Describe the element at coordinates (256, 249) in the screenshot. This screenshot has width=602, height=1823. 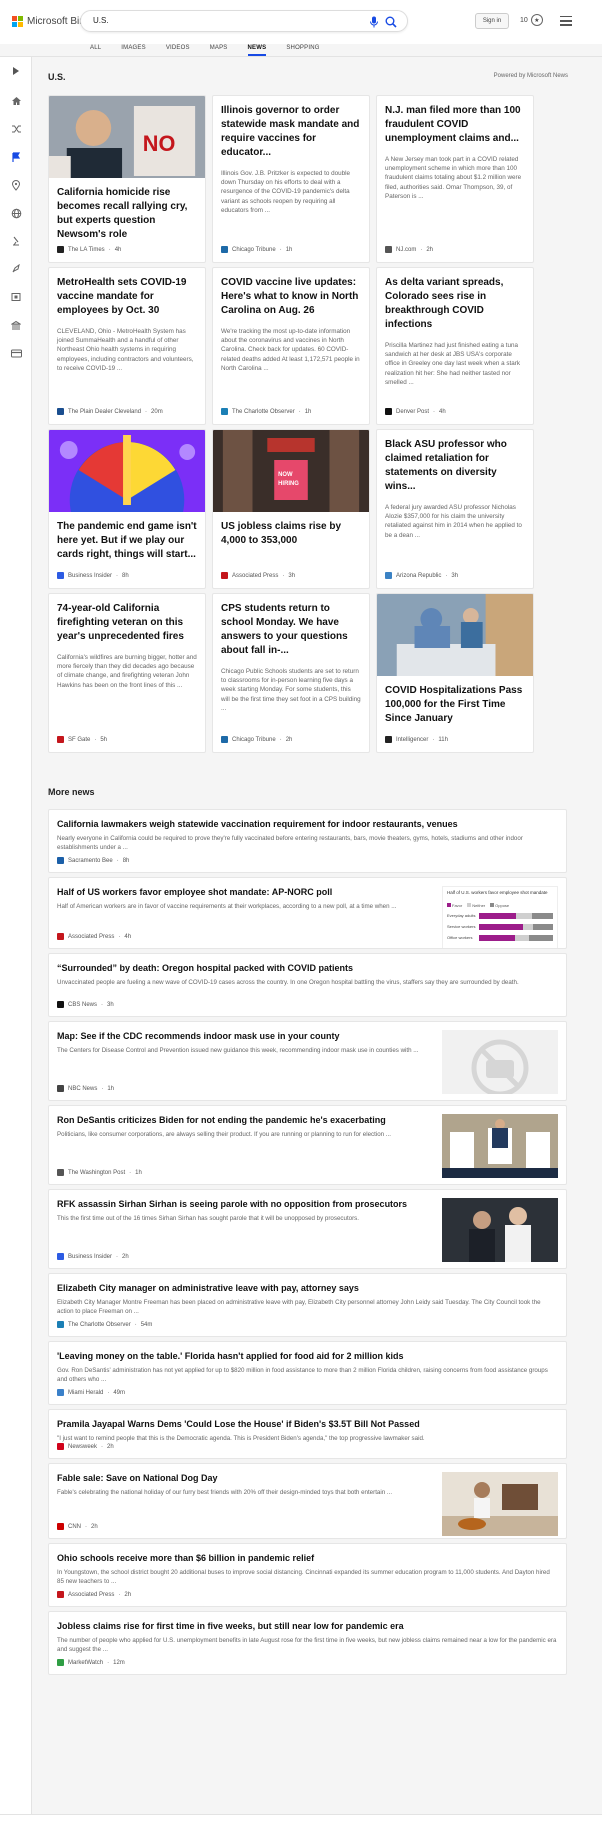
I see `news-source: Chicago Tribune · 1h` at that location.